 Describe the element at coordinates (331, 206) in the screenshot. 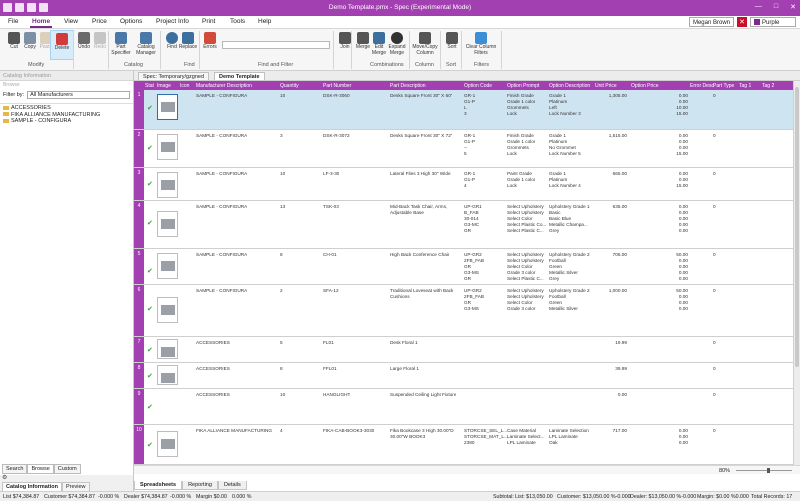

I see `cell-part-number: TSK-03` at that location.